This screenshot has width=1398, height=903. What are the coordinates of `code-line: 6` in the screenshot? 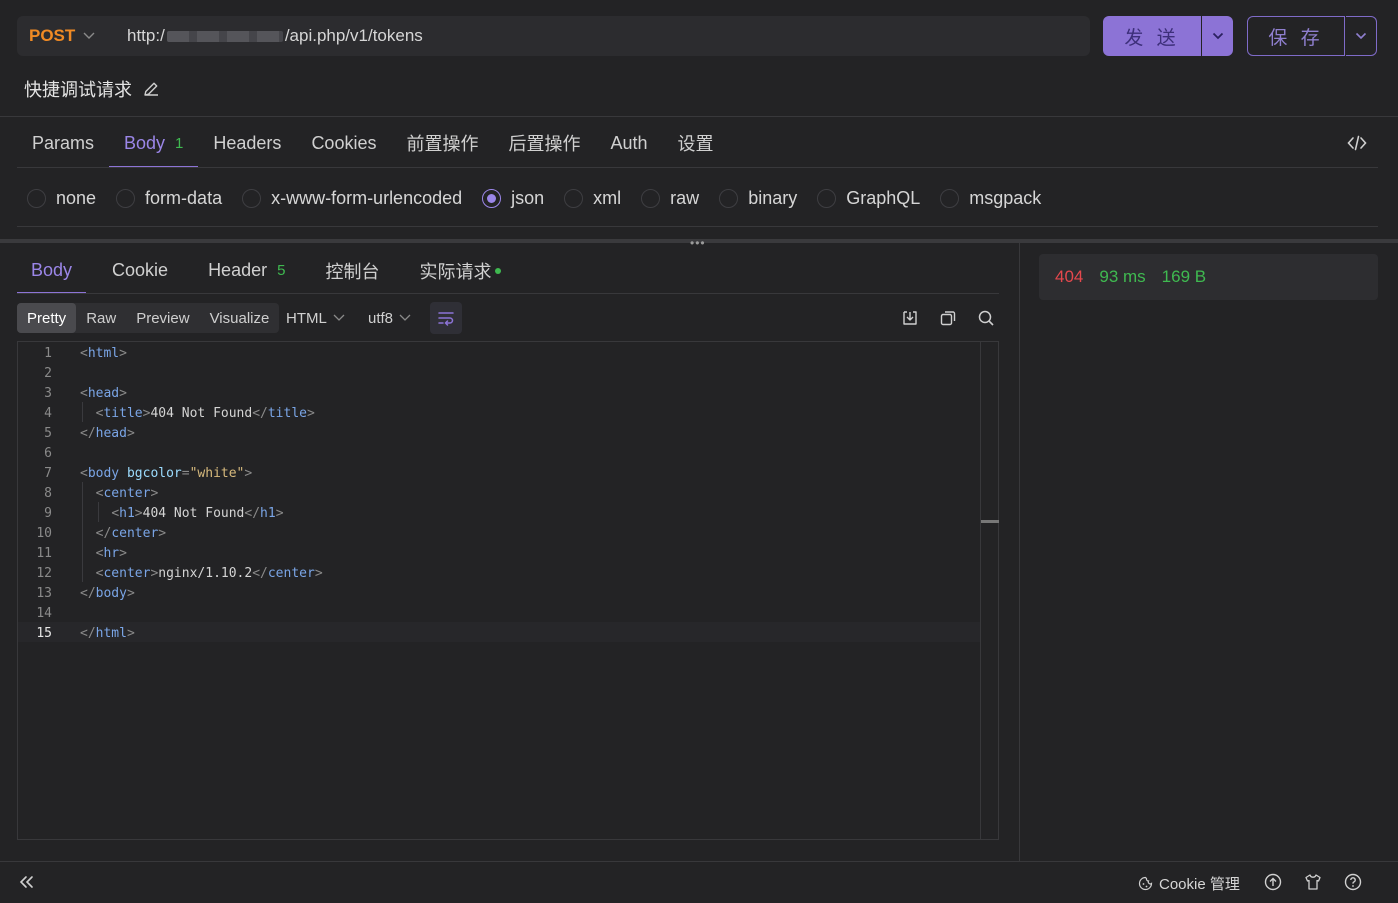 It's located at (48, 453).